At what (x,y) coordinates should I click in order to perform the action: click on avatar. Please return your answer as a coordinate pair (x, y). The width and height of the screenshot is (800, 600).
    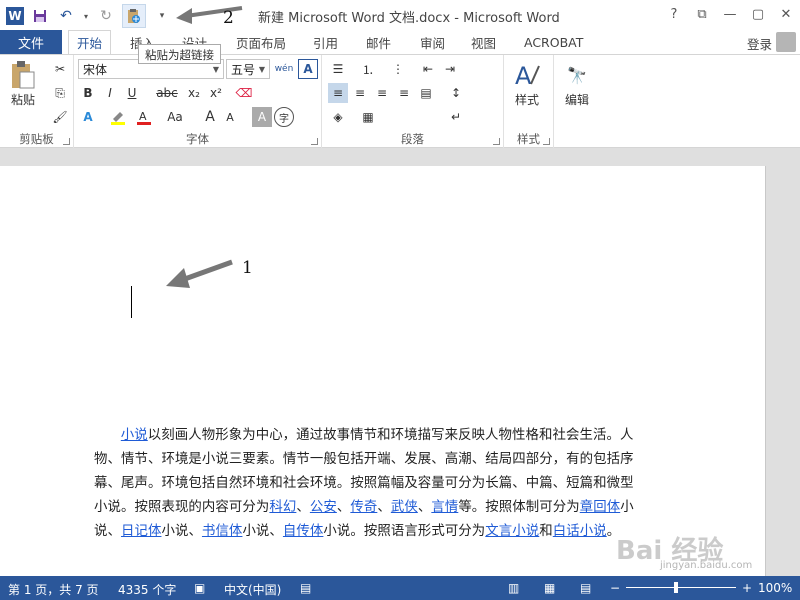
    Looking at the image, I should click on (786, 42).